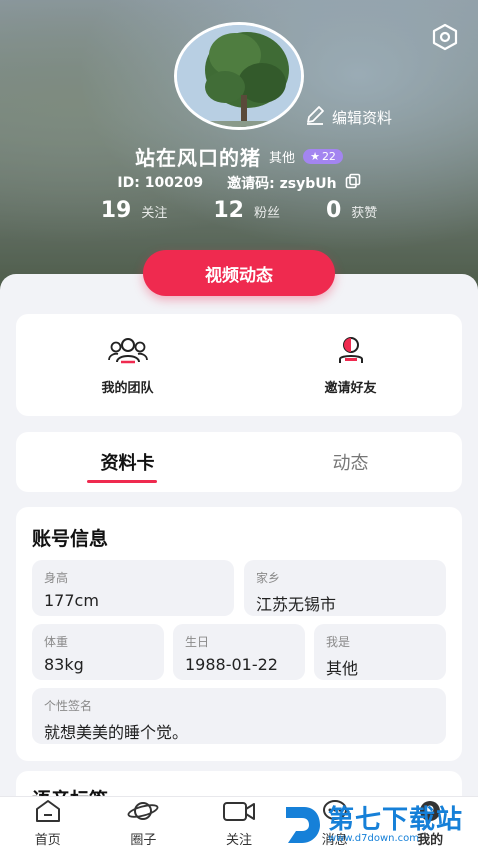  I want to click on quick-actions-card: 我的团队 邀请好友, so click(239, 365).